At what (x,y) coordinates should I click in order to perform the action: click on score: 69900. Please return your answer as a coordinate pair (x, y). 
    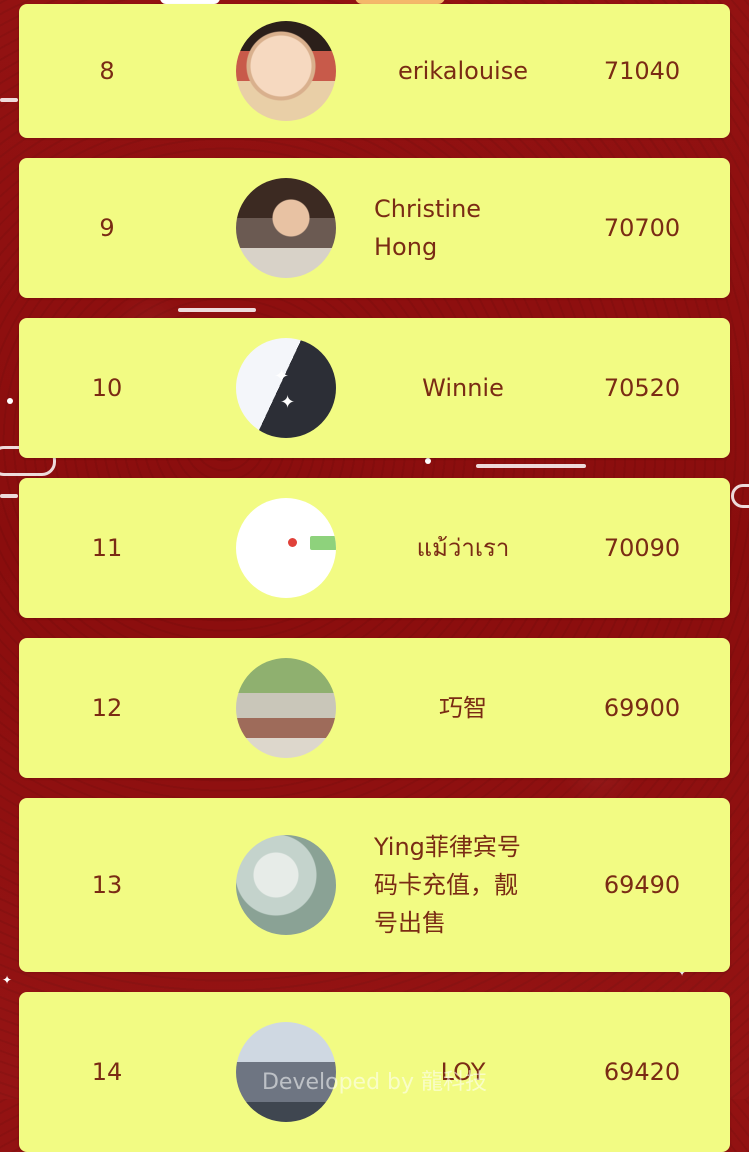
    Looking at the image, I should click on (642, 708).